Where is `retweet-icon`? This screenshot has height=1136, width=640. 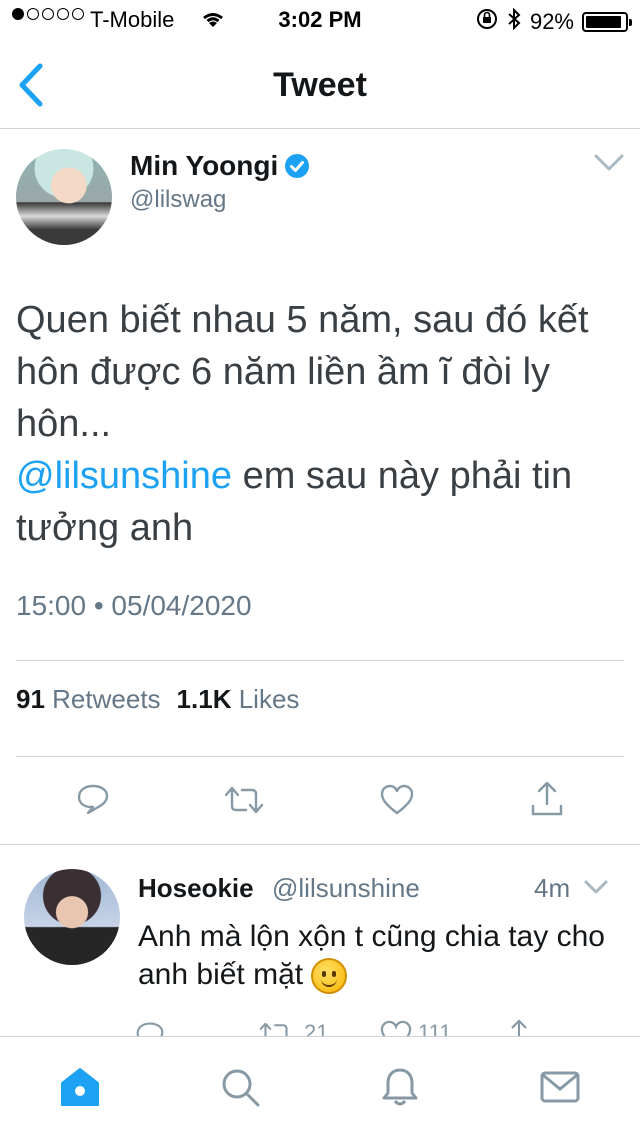
retweet-icon is located at coordinates (244, 800).